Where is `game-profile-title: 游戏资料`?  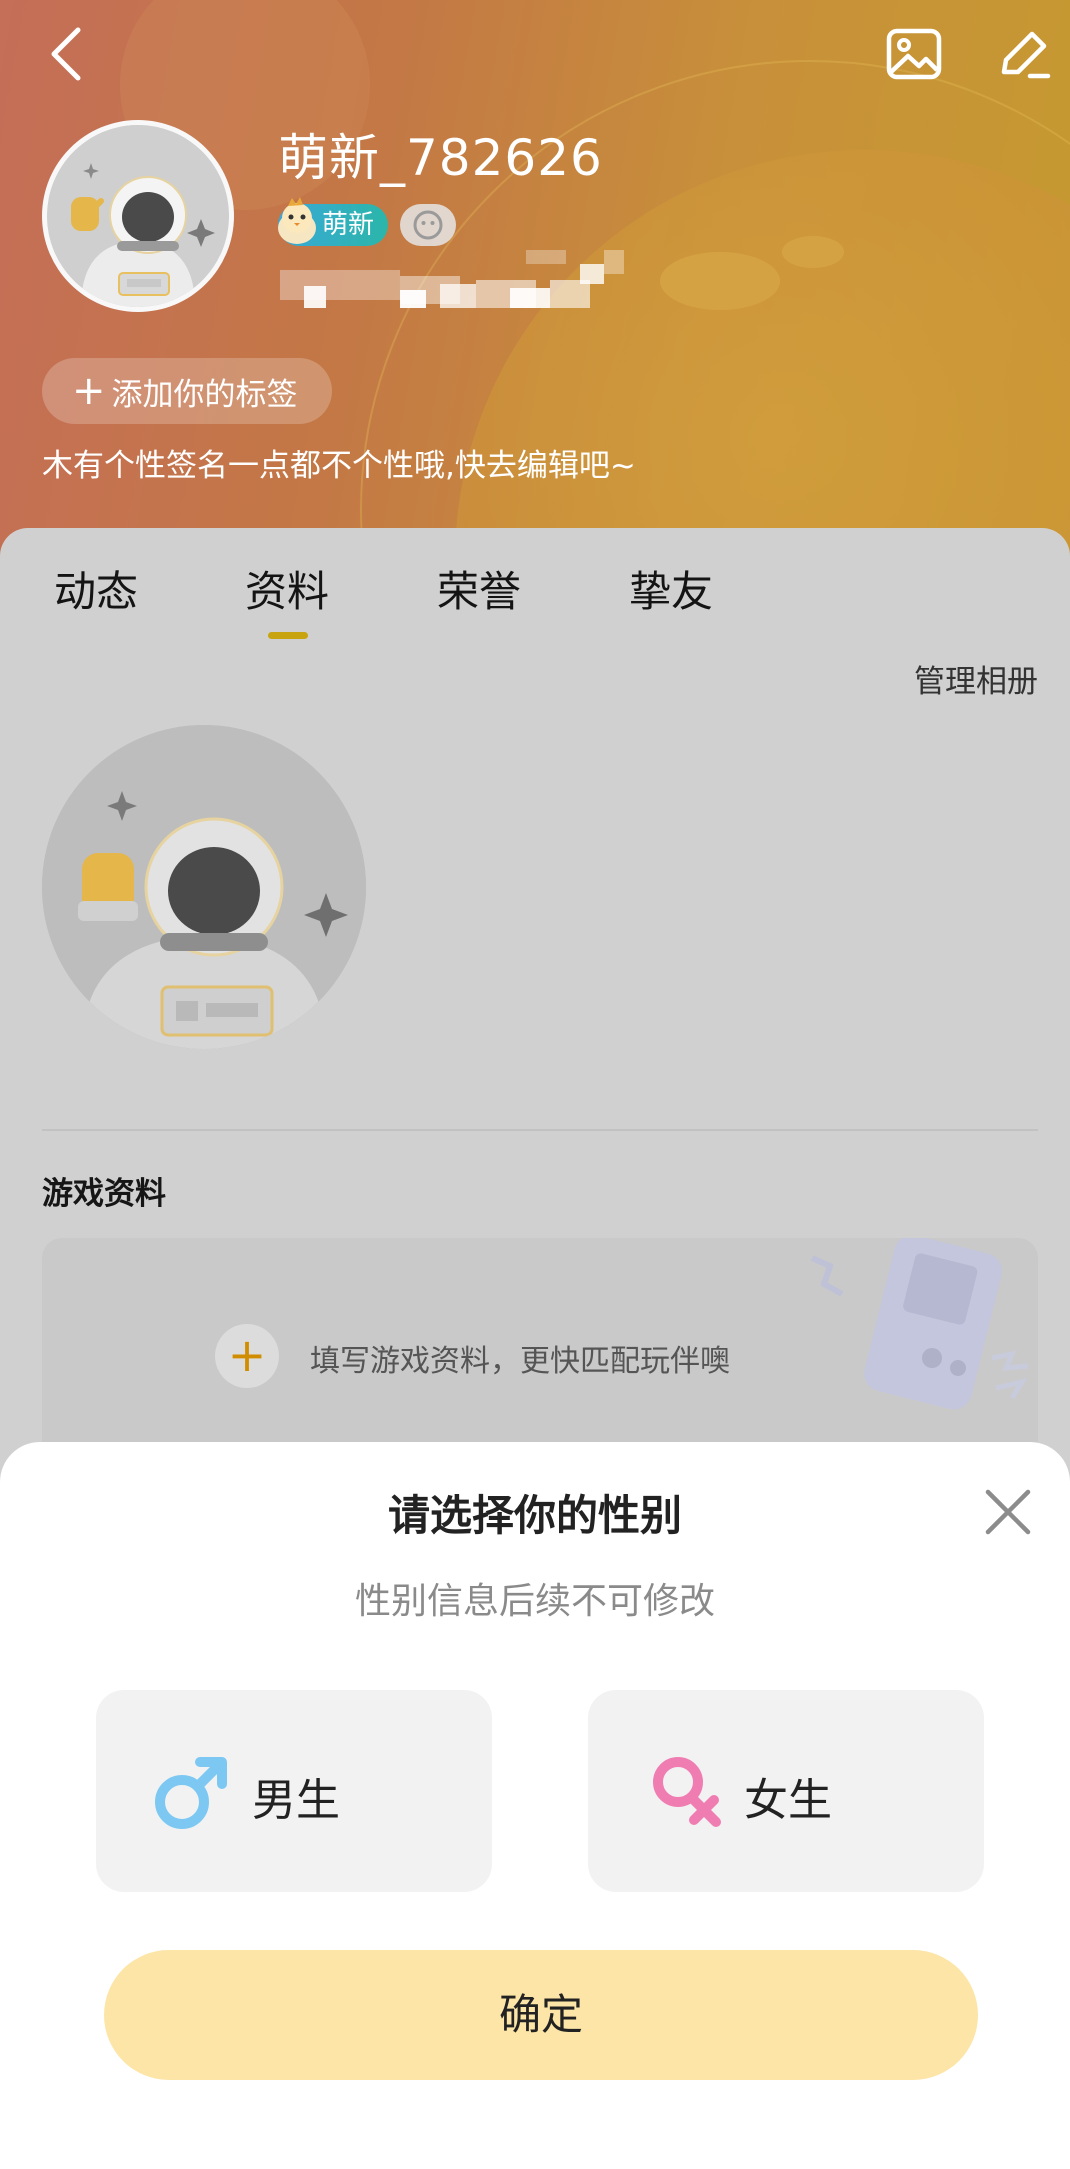
game-profile-title: 游戏资料 is located at coordinates (104, 1194).